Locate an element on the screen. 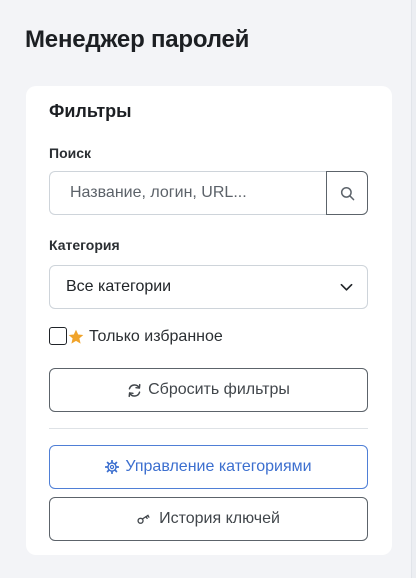 The height and width of the screenshot is (578, 416). search-group is located at coordinates (208, 193).